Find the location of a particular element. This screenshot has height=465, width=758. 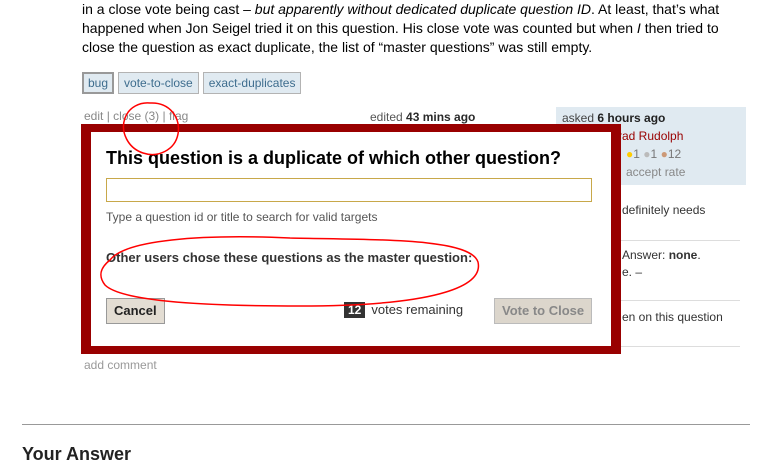

edited-info: edited 43 mins ago is located at coordinates (422, 117).